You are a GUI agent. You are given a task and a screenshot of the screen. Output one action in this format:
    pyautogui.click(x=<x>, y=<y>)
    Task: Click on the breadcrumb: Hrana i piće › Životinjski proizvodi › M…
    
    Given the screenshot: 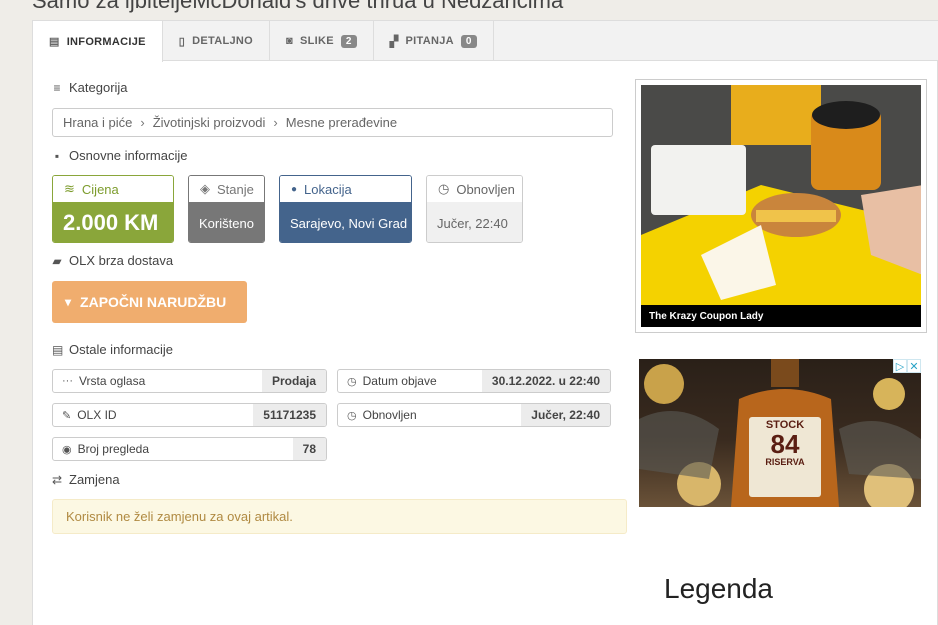 What is the action you would take?
    pyautogui.click(x=332, y=122)
    